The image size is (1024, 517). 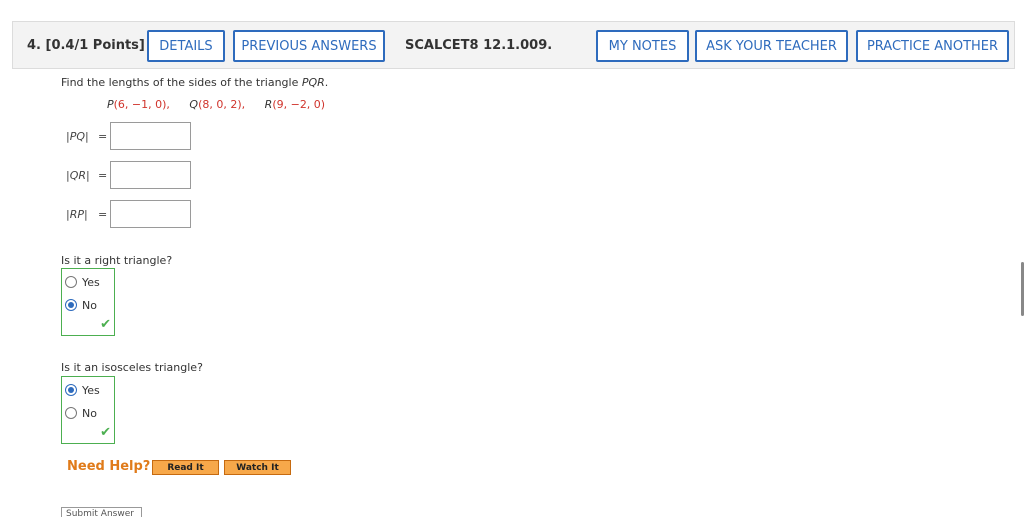 I want to click on answer-row-pq: |PQ| =, so click(x=128, y=136).